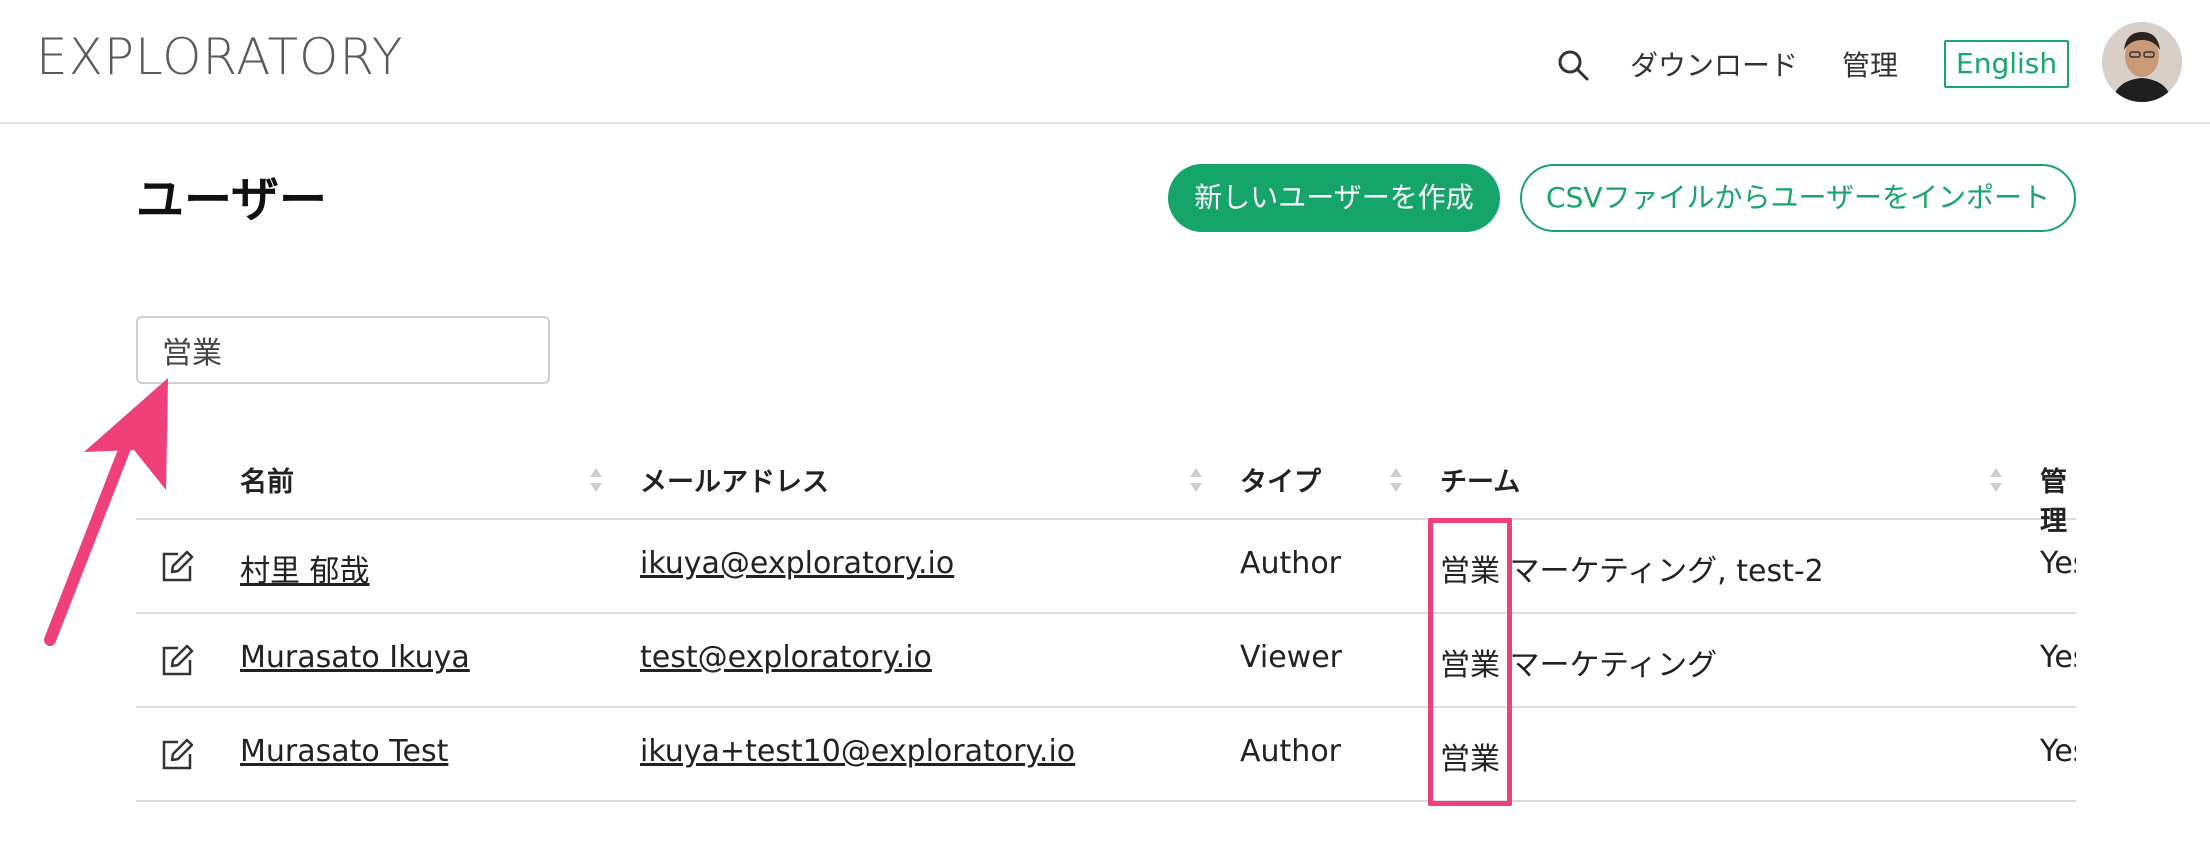  Describe the element at coordinates (1714, 64) in the screenshot. I see `download-link: ダウンロード` at that location.